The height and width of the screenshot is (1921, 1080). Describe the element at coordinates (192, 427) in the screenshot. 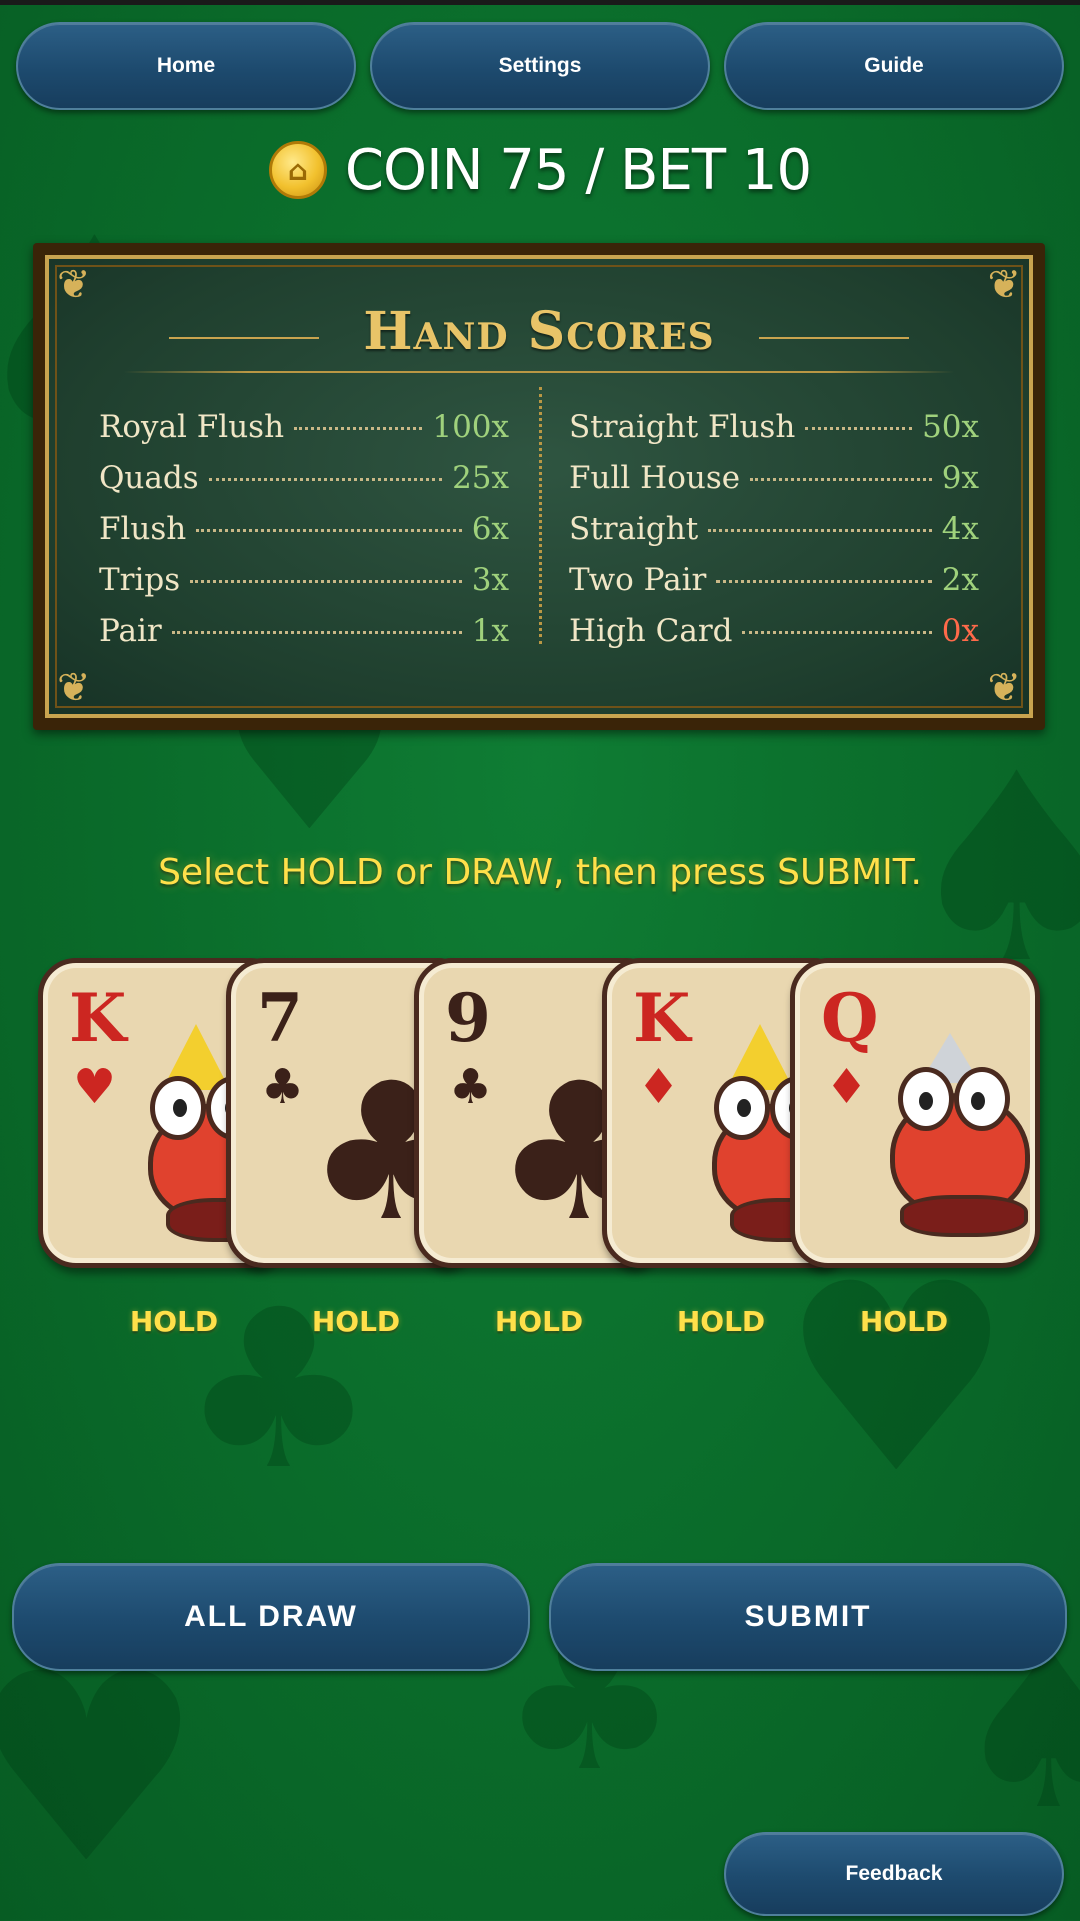

I see `hand-name: Royal Flush` at that location.